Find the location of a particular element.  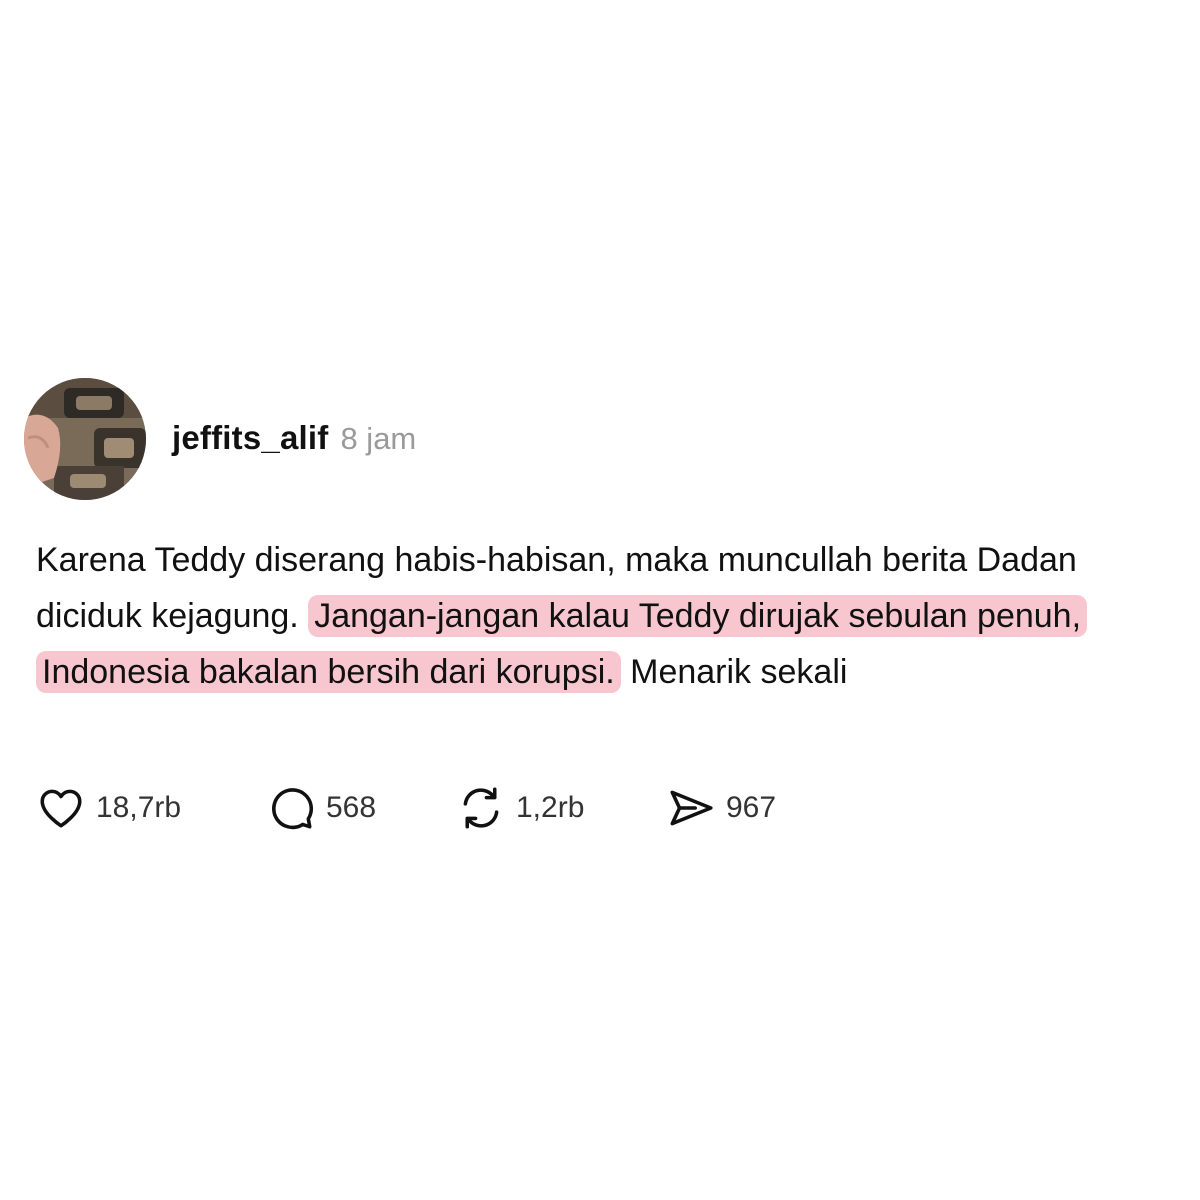

avatar-image is located at coordinates (85, 439).